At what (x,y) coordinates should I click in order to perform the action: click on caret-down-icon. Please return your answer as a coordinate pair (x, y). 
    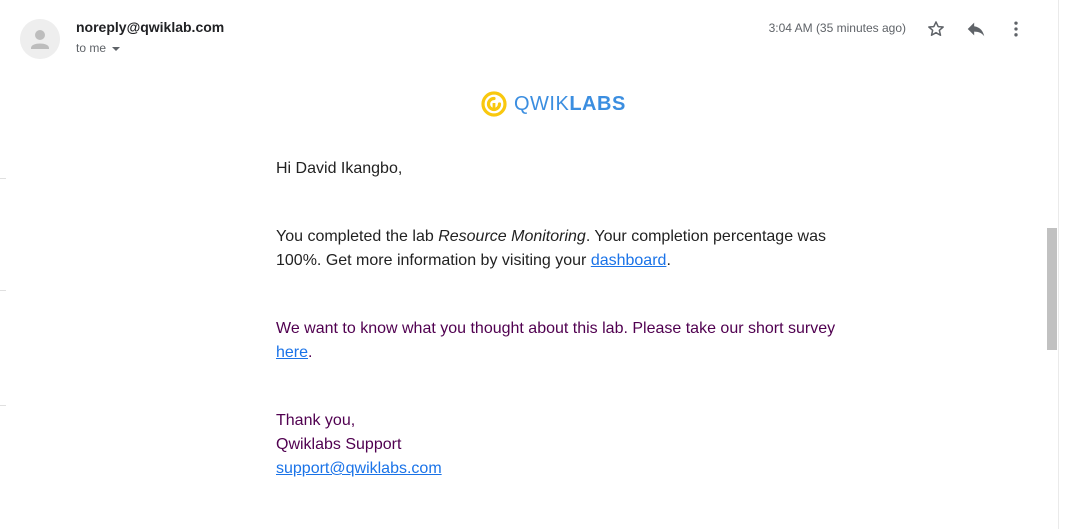
    Looking at the image, I should click on (116, 49).